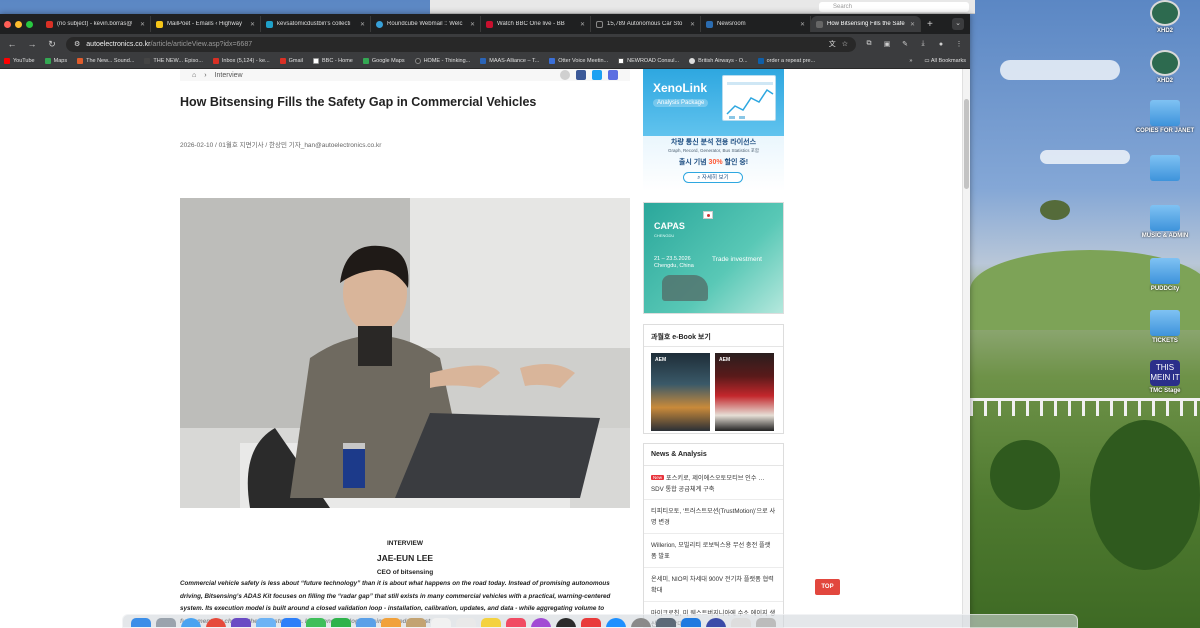  Describe the element at coordinates (616, 622) in the screenshot. I see `app-store-icon` at that location.